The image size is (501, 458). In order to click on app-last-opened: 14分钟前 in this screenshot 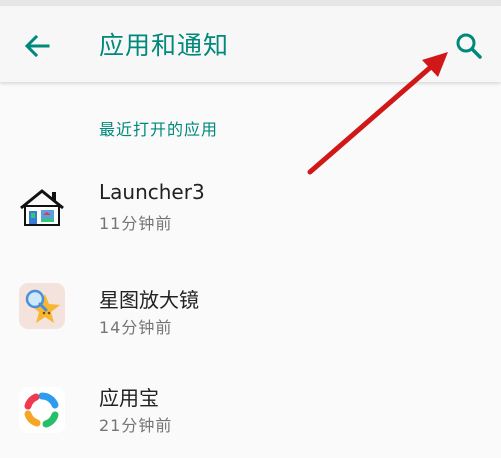, I will do `click(136, 327)`.